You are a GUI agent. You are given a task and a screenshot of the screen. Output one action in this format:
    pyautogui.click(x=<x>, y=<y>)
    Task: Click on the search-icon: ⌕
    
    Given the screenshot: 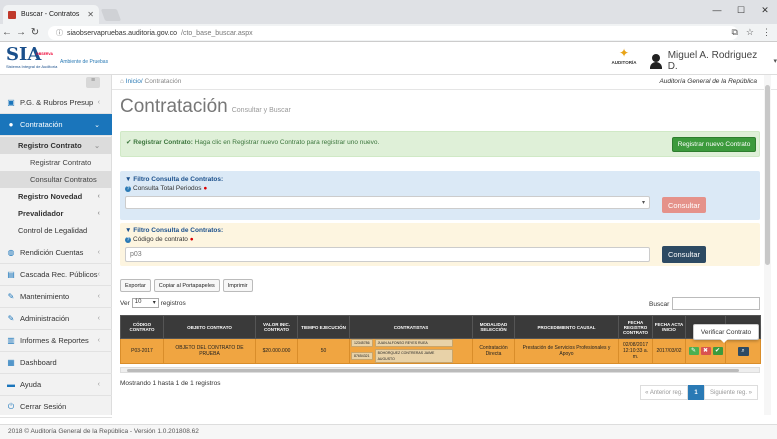 What is the action you would take?
    pyautogui.click(x=743, y=351)
    